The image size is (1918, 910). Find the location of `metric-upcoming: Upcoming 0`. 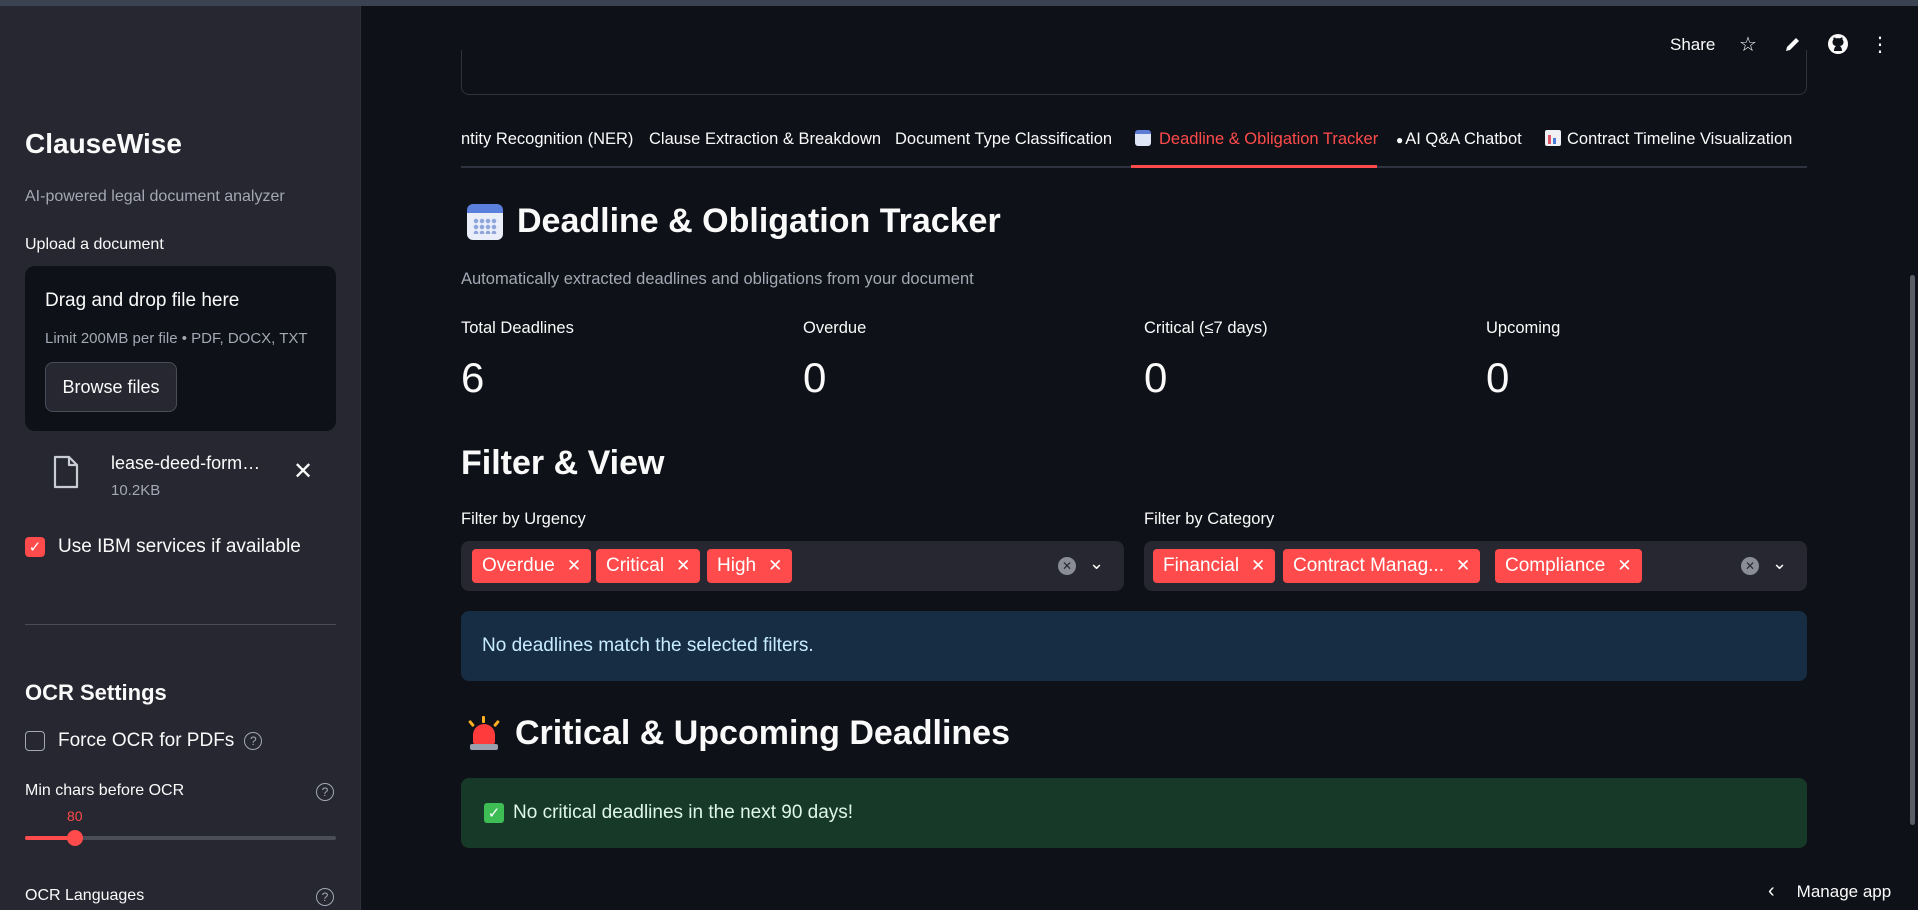

metric-upcoming: Upcoming 0 is located at coordinates (1523, 360).